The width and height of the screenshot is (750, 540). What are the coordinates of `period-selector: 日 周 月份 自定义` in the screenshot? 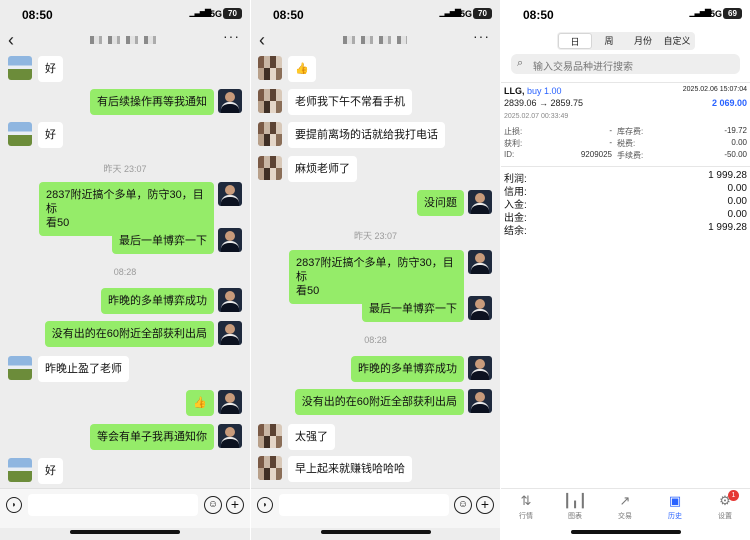 It's located at (626, 41).